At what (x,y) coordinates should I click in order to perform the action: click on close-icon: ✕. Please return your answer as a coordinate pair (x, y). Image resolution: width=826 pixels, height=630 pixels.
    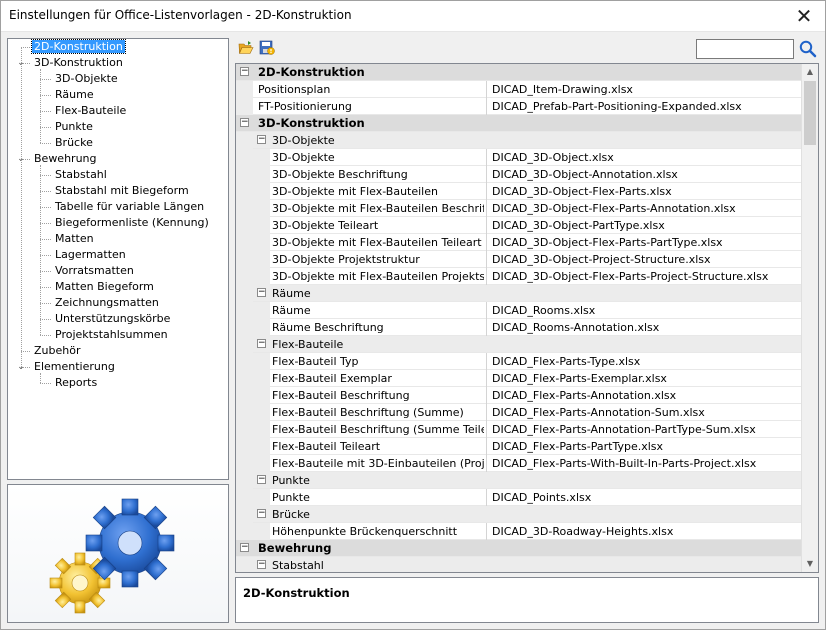
    Looking at the image, I should click on (804, 16).